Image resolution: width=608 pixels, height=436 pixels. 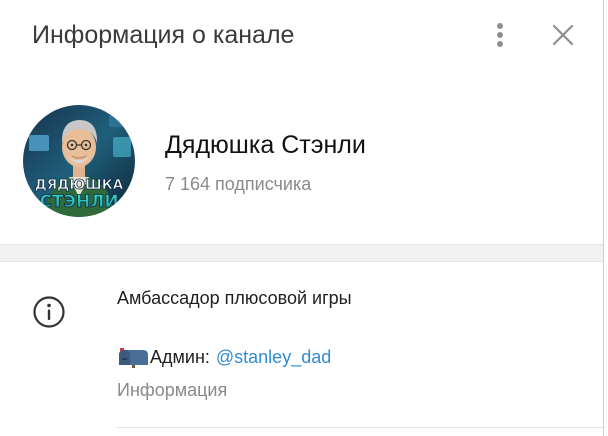 I want to click on window-edge, so click(x=606, y=218).